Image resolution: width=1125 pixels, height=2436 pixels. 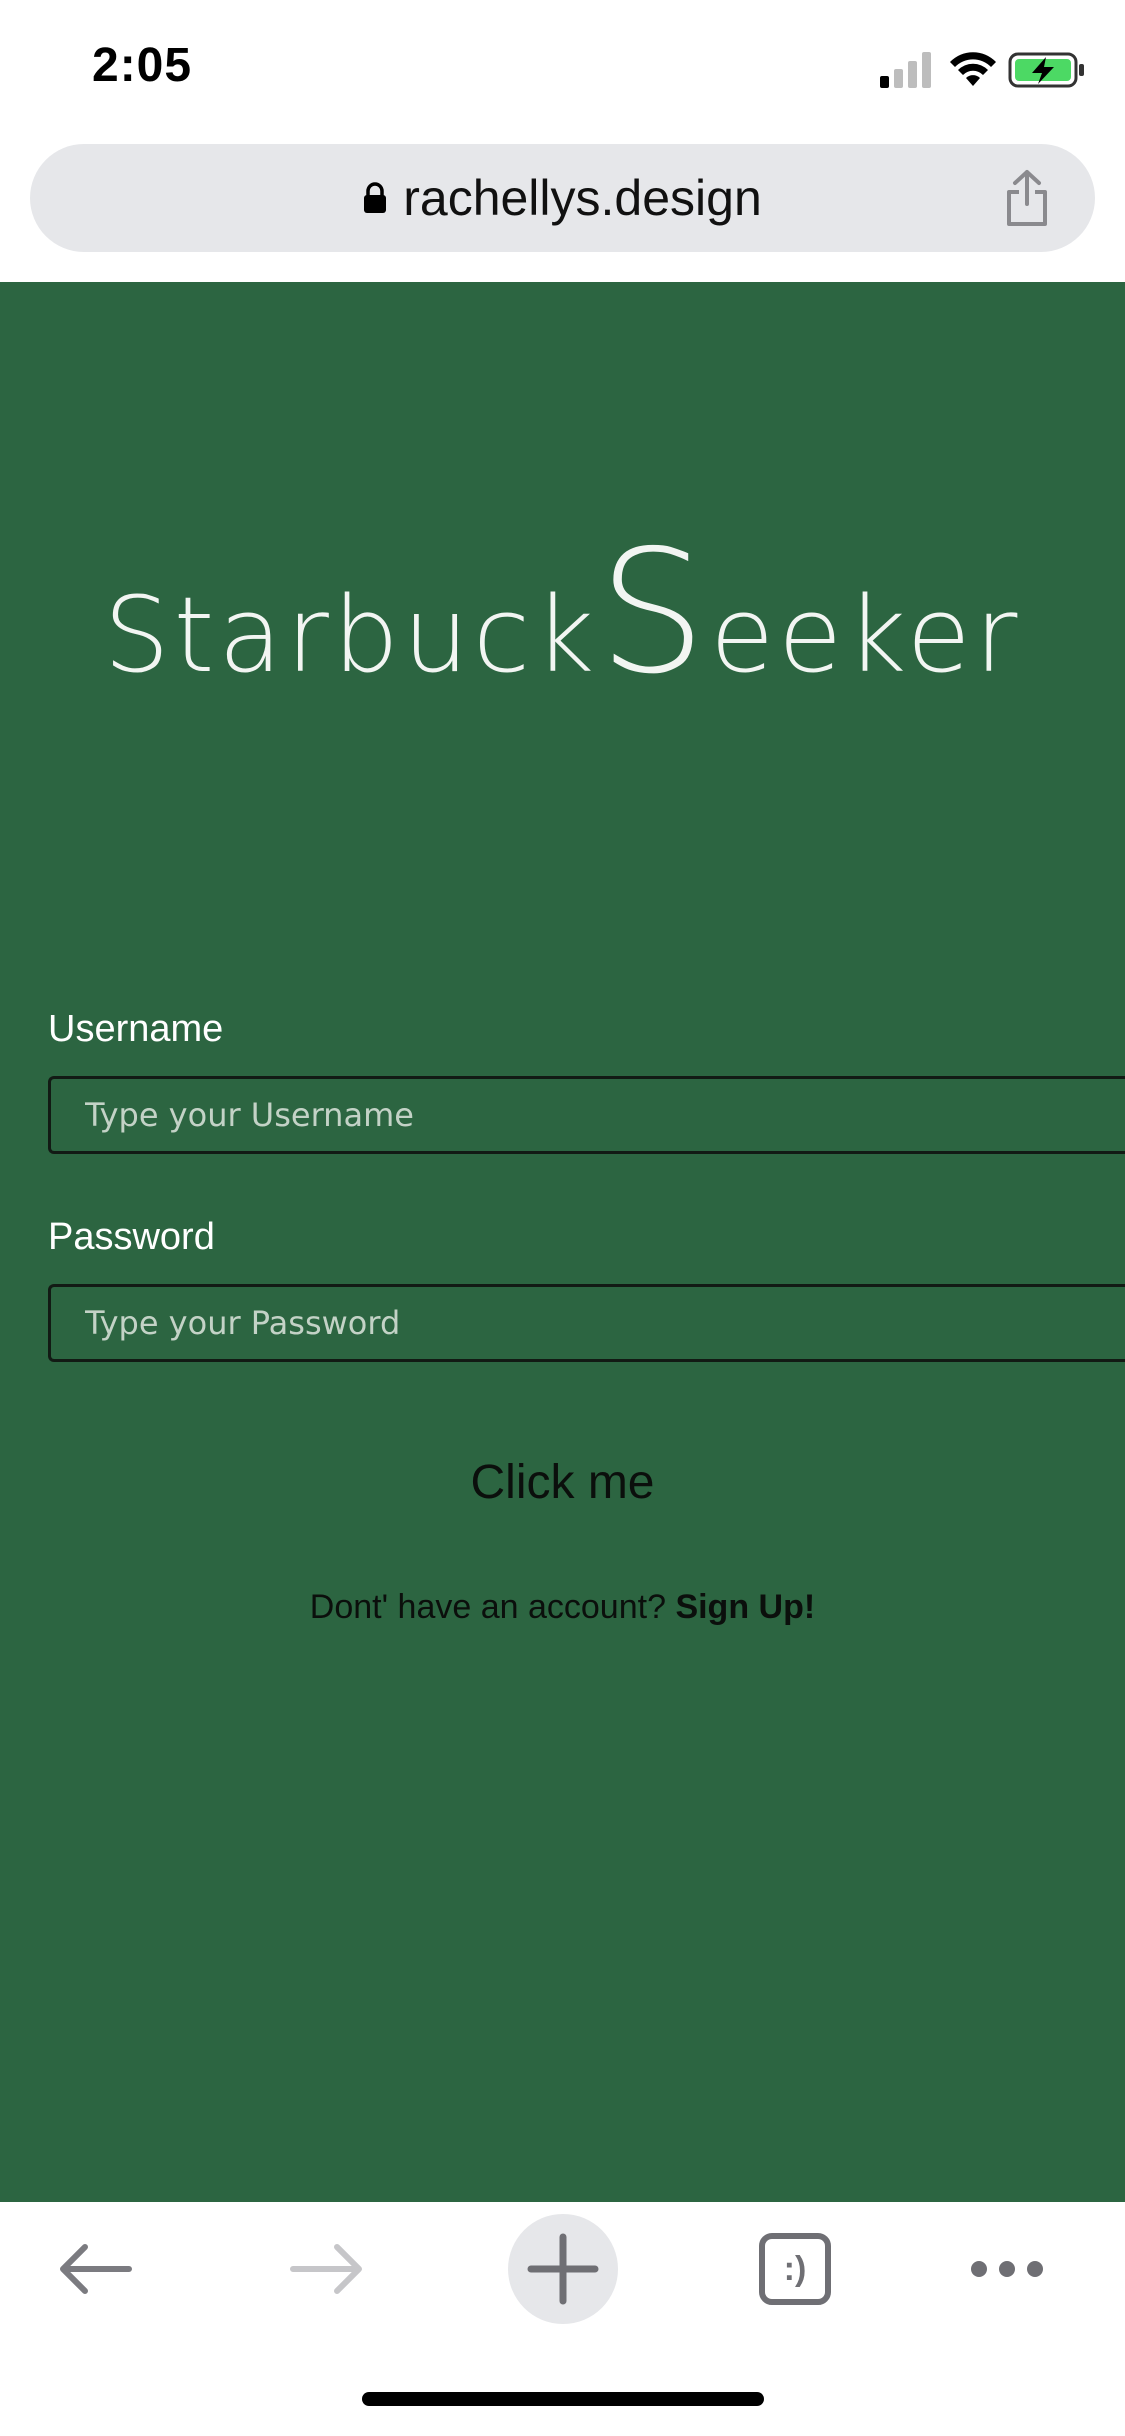 I want to click on plus-icon, so click(x=563, y=2269).